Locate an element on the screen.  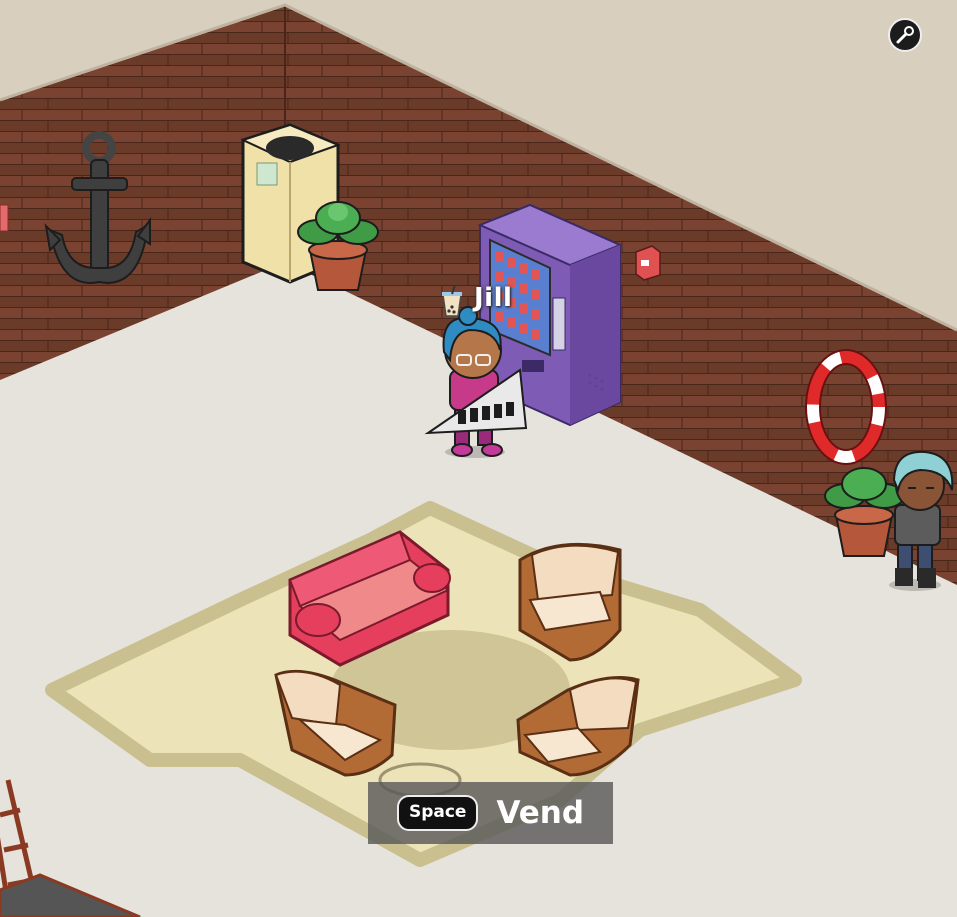
settings-button is located at coordinates (905, 35).